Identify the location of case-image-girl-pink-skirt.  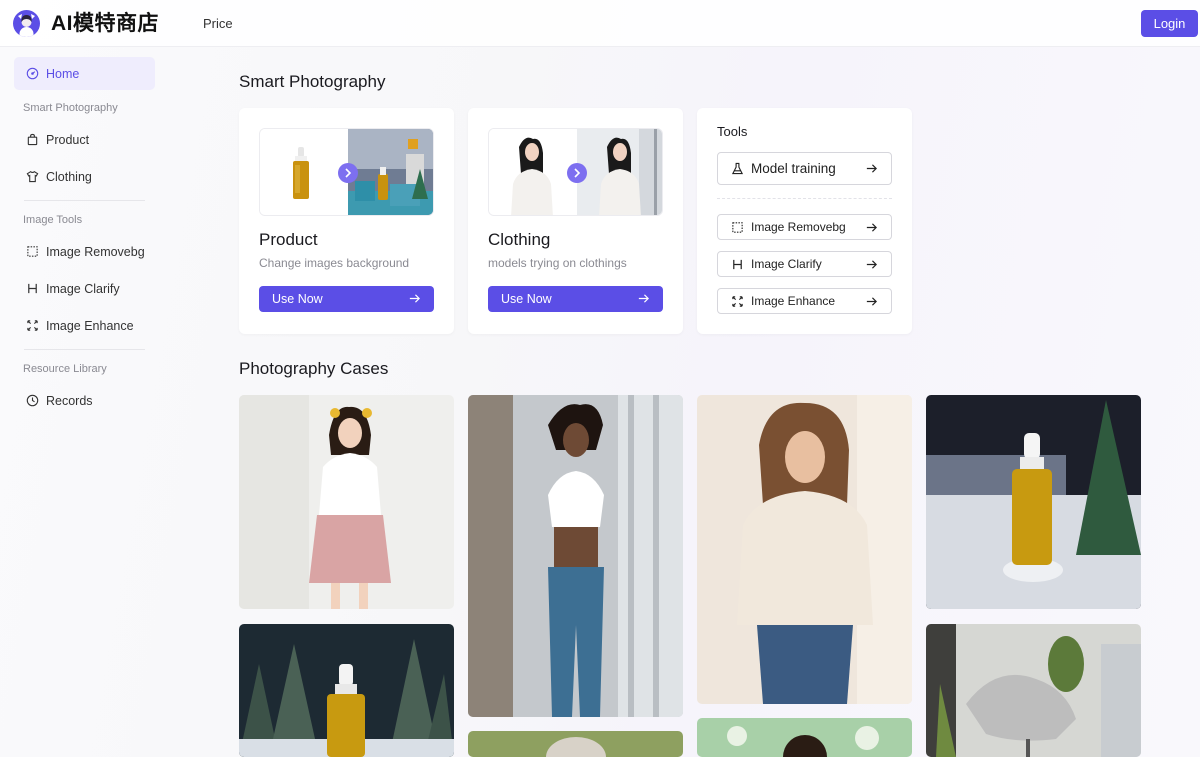
(346, 502).